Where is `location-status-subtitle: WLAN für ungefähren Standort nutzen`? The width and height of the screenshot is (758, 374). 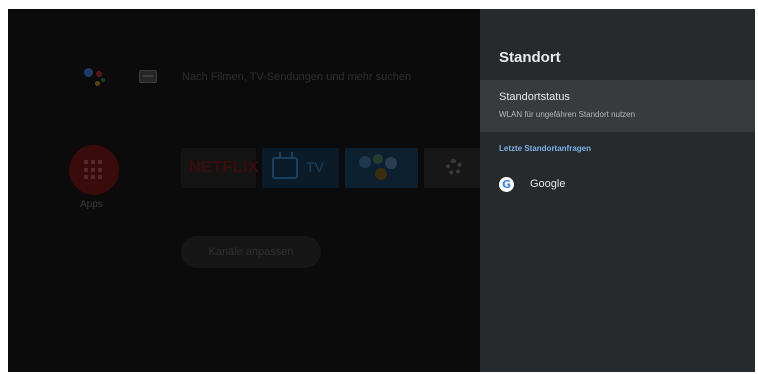 location-status-subtitle: WLAN für ungefähren Standort nutzen is located at coordinates (567, 114).